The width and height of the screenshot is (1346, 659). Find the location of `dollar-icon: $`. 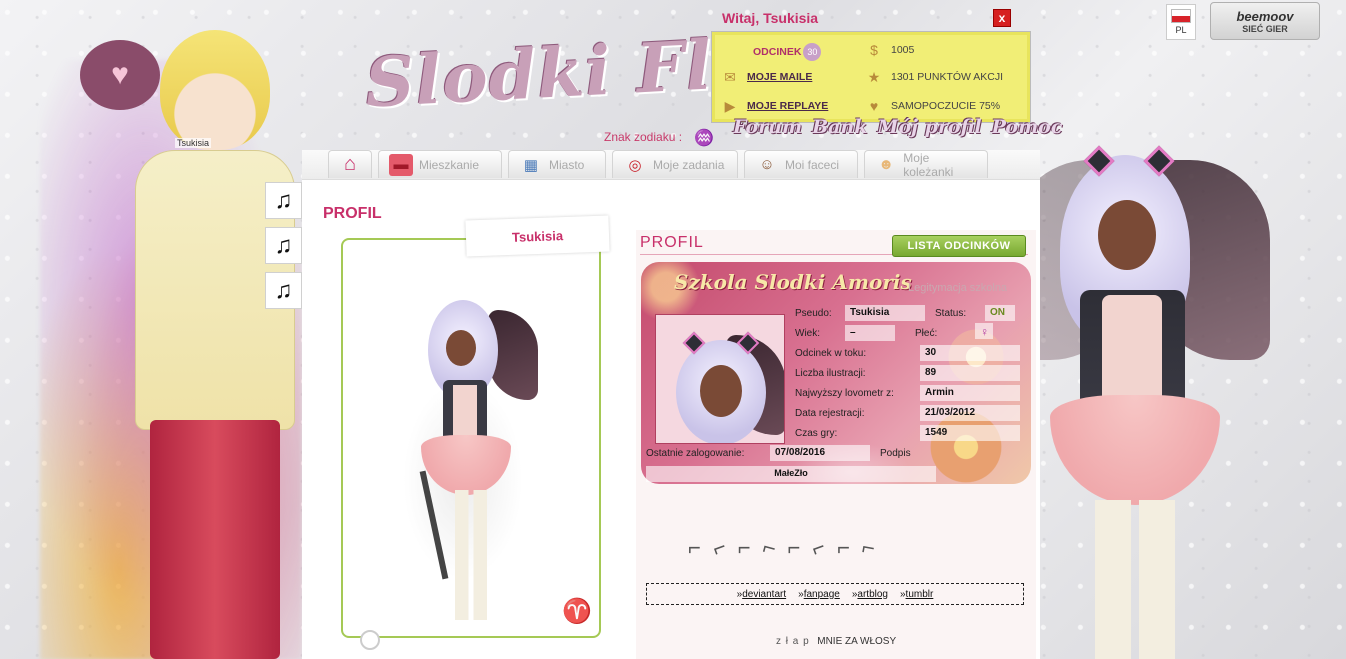

dollar-icon: $ is located at coordinates (874, 50).